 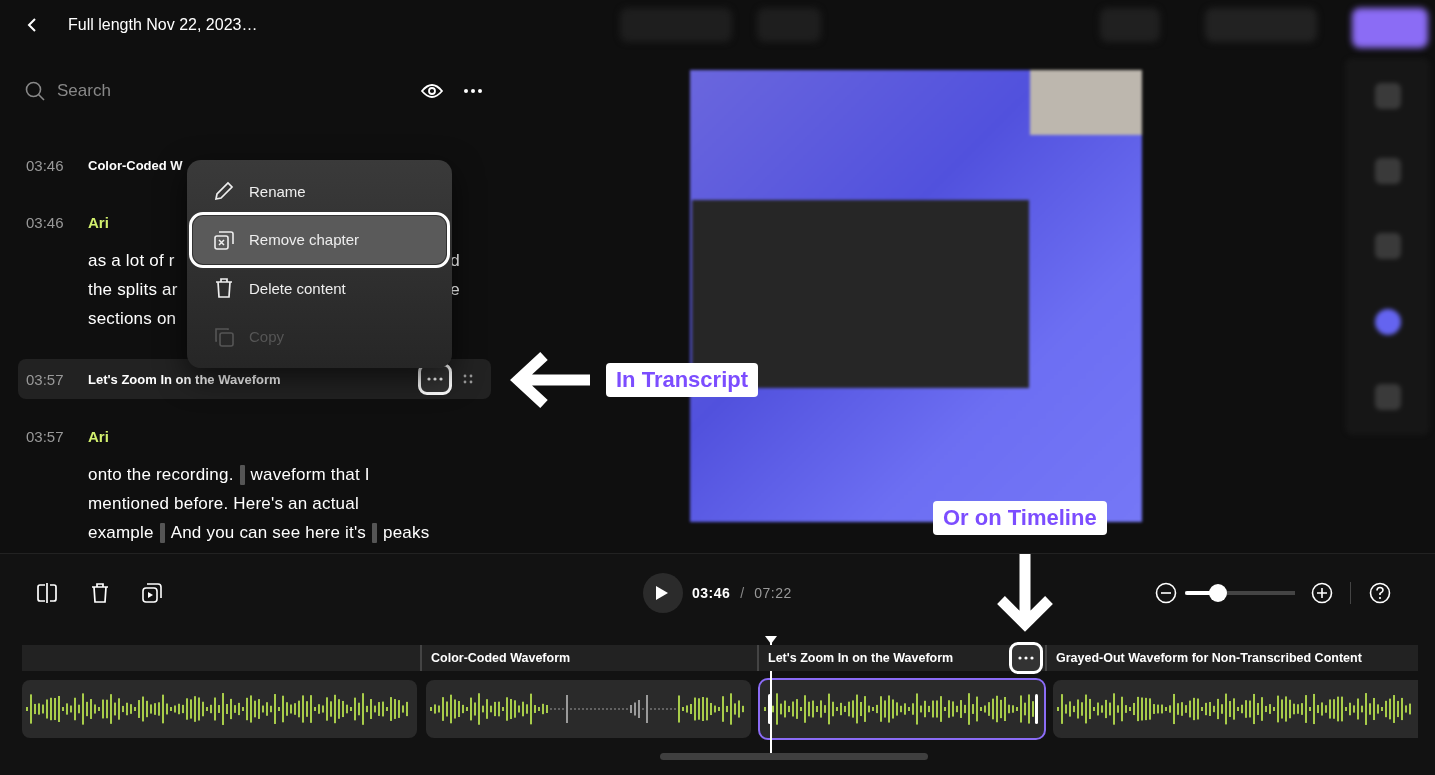 What do you see at coordinates (223, 504) in the screenshot?
I see `transcript-text: mentioned before. Here's an actual` at bounding box center [223, 504].